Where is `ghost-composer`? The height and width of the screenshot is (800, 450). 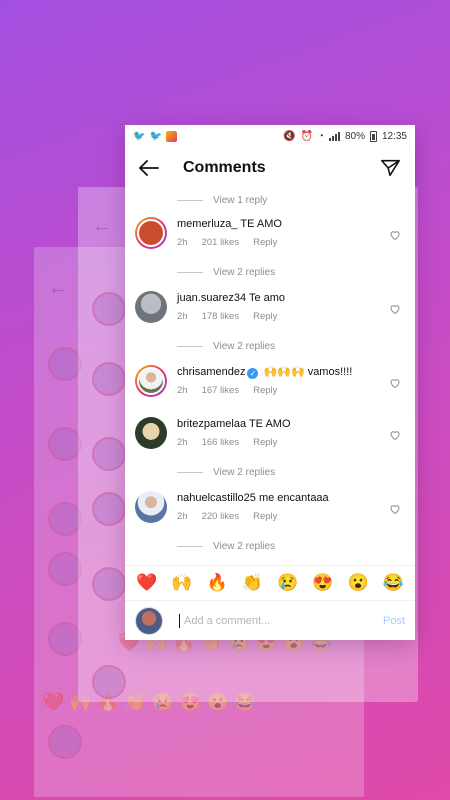 ghost-composer is located at coordinates (65, 742).